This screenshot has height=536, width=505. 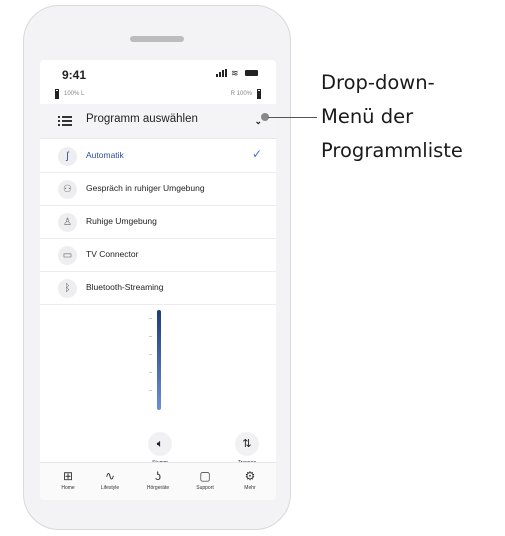 I want to click on phone-speaker, so click(x=157, y=39).